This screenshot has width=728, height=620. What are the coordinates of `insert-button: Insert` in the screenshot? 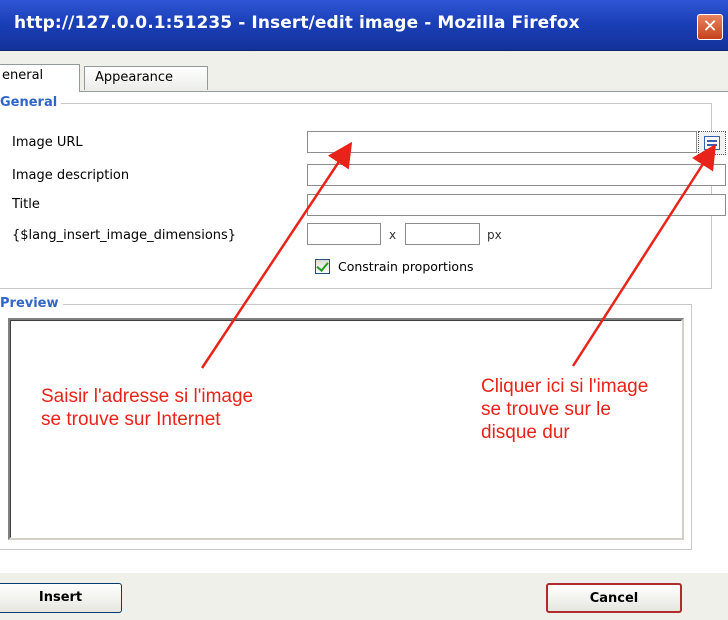 It's located at (61, 598).